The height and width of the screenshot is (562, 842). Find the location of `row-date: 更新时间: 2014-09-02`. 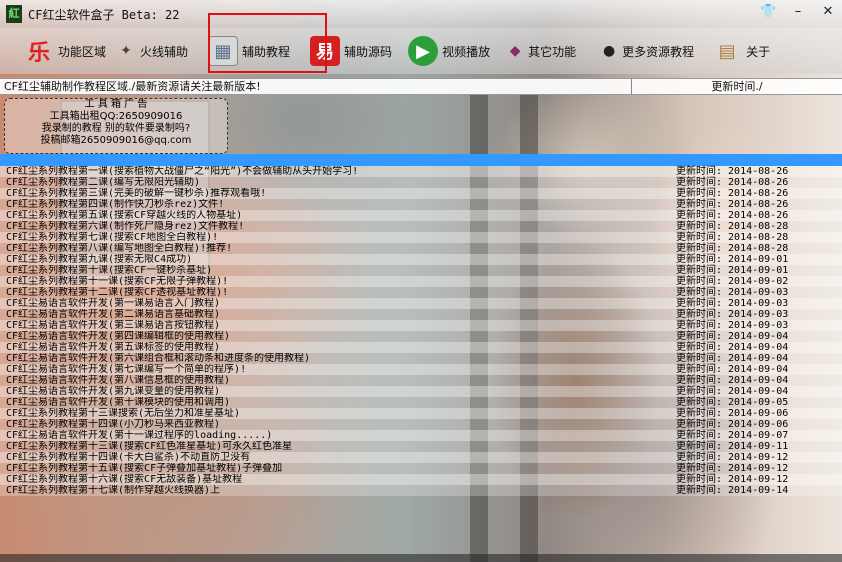

row-date: 更新时间: 2014-09-02 is located at coordinates (732, 281).